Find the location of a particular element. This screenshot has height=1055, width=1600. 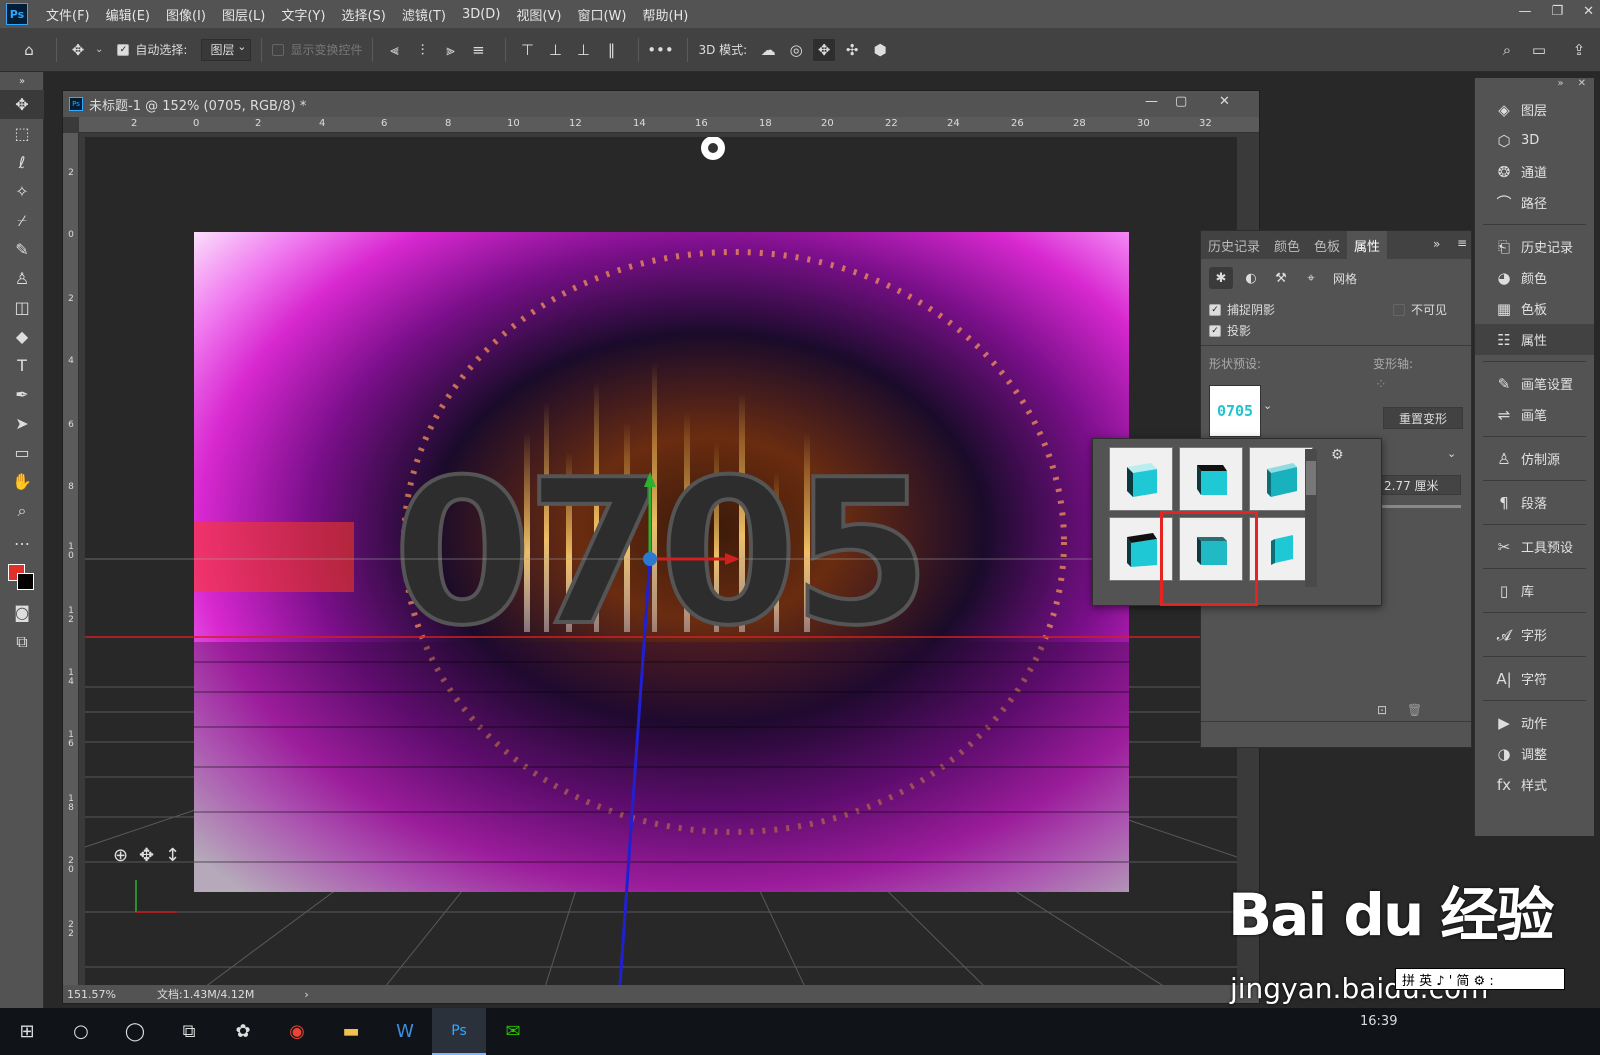

dock-item-tool-presets: ✂ 工具预设 is located at coordinates (1534, 546).